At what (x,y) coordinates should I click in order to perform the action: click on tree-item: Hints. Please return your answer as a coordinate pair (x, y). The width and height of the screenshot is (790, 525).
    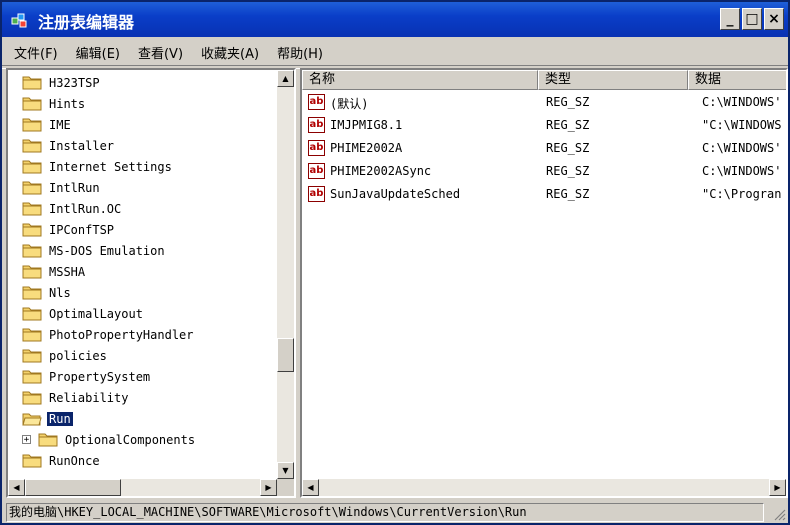
    Looking at the image, I should click on (54, 103).